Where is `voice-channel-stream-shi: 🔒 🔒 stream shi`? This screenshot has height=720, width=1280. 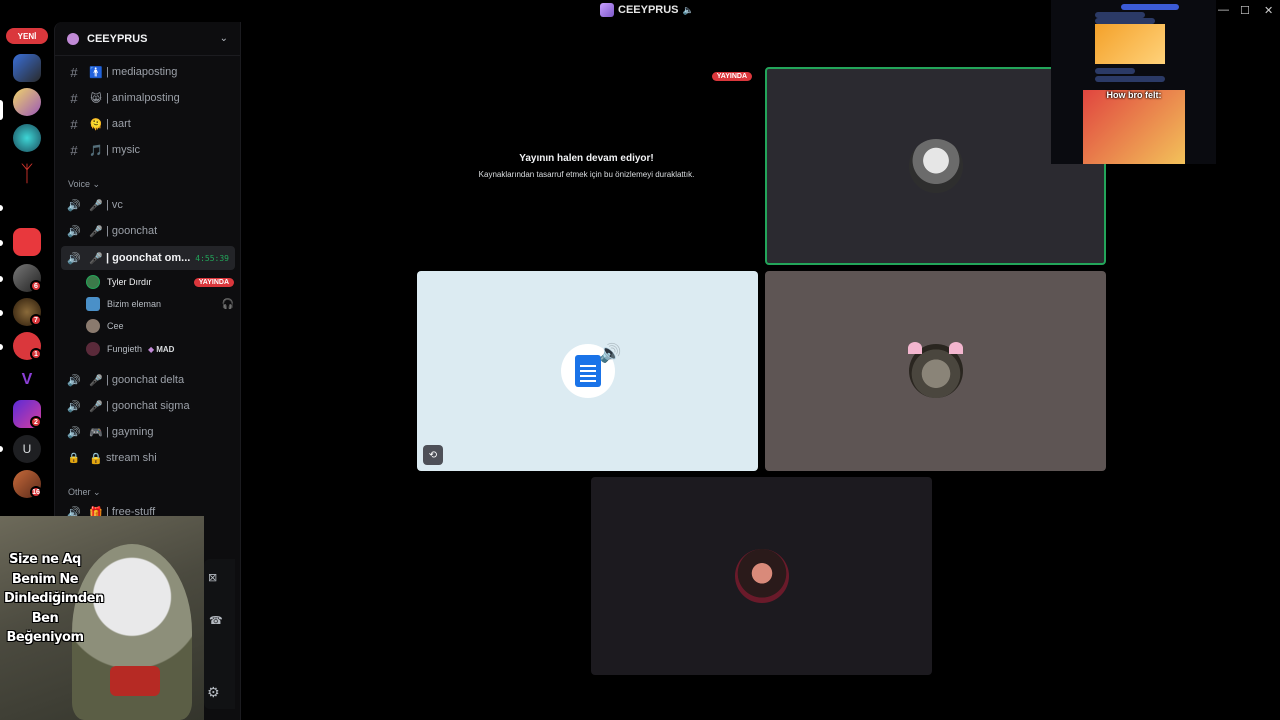 voice-channel-stream-shi: 🔒 🔒 stream shi is located at coordinates (148, 458).